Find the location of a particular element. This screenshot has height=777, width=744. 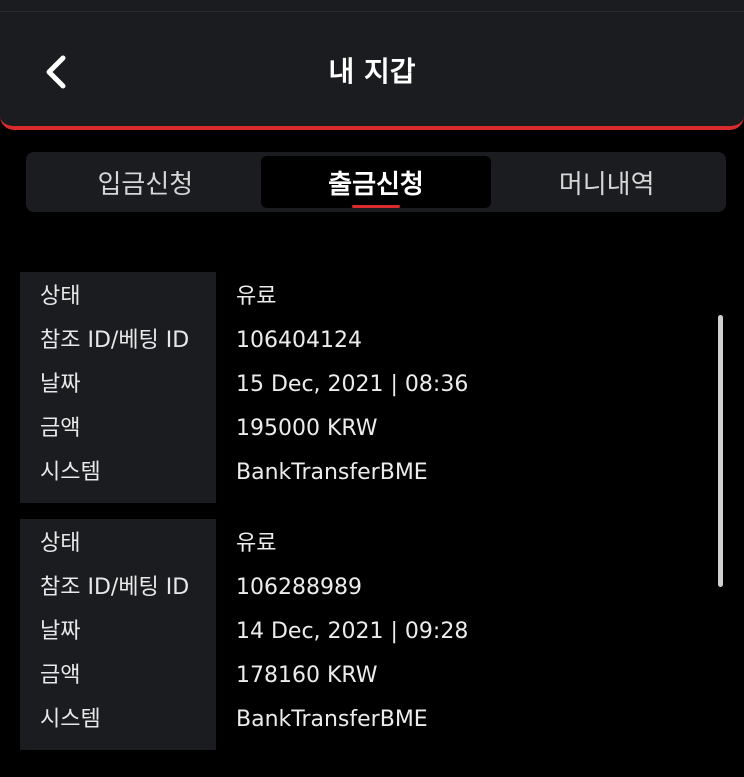

tab-label: 출금신청 is located at coordinates (376, 184).